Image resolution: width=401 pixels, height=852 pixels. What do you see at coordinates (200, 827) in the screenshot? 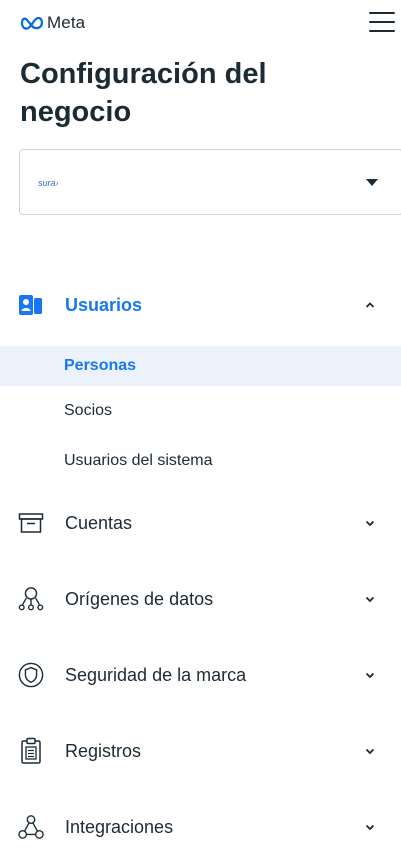
I see `nav-section-integraciones: Integraciones` at bounding box center [200, 827].